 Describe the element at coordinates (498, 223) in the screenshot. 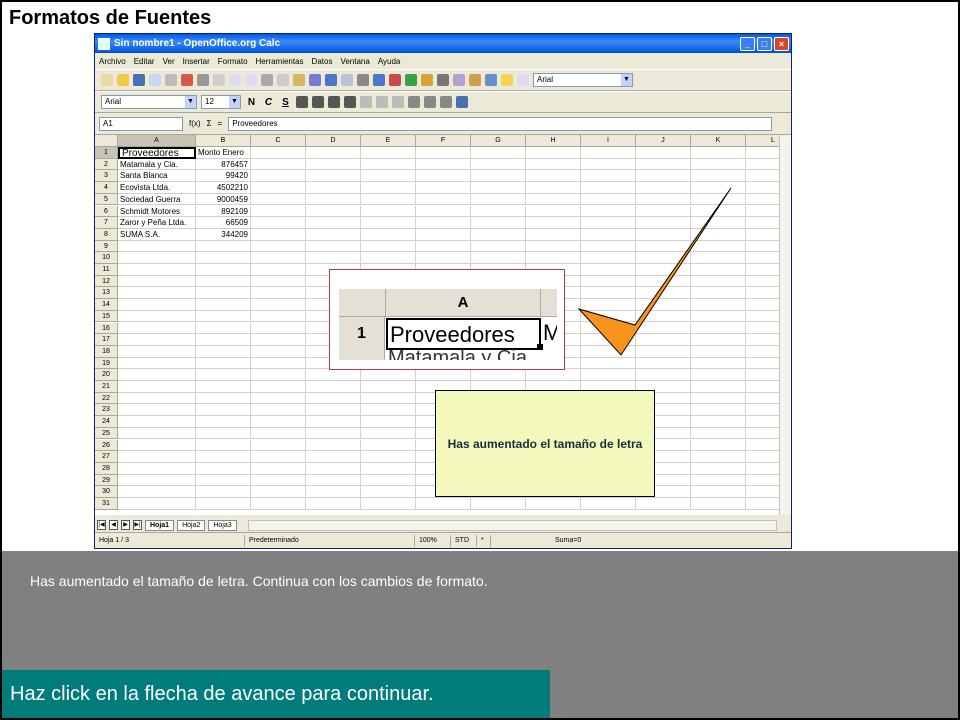

I see `cell-g7` at that location.